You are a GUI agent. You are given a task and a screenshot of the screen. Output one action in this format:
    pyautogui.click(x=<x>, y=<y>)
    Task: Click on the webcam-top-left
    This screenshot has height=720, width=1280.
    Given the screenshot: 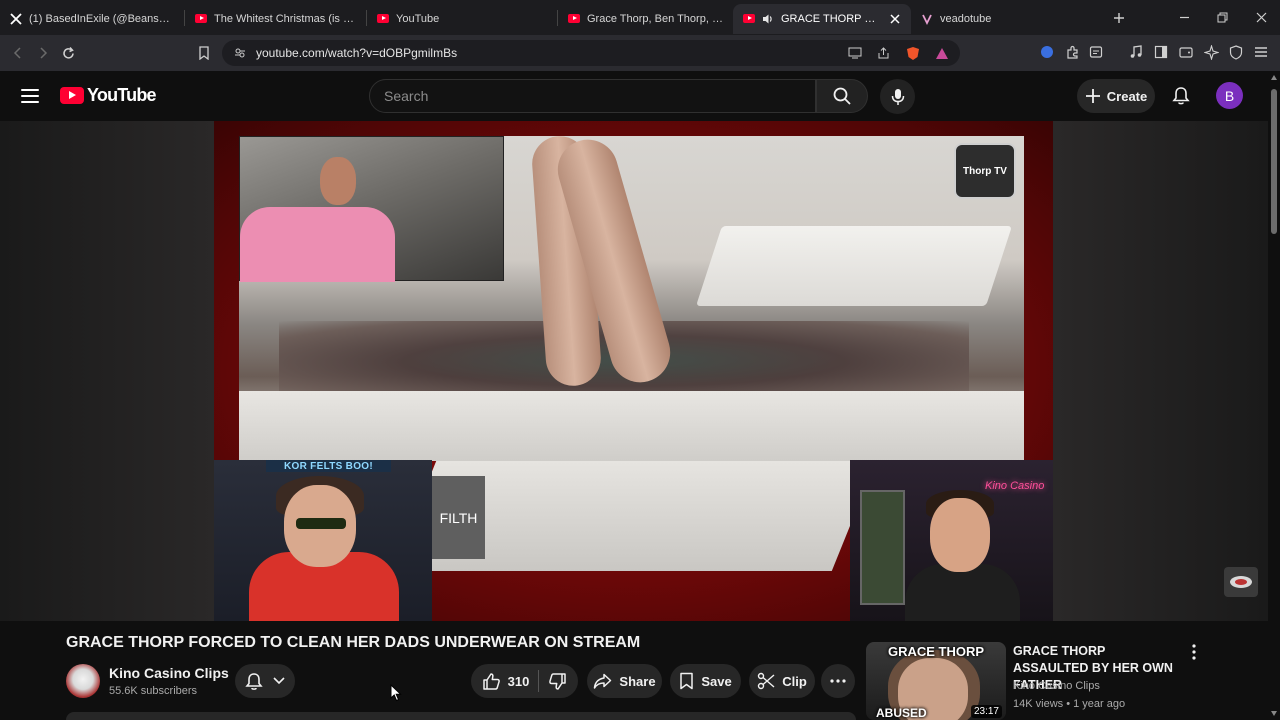 What is the action you would take?
    pyautogui.click(x=371, y=209)
    